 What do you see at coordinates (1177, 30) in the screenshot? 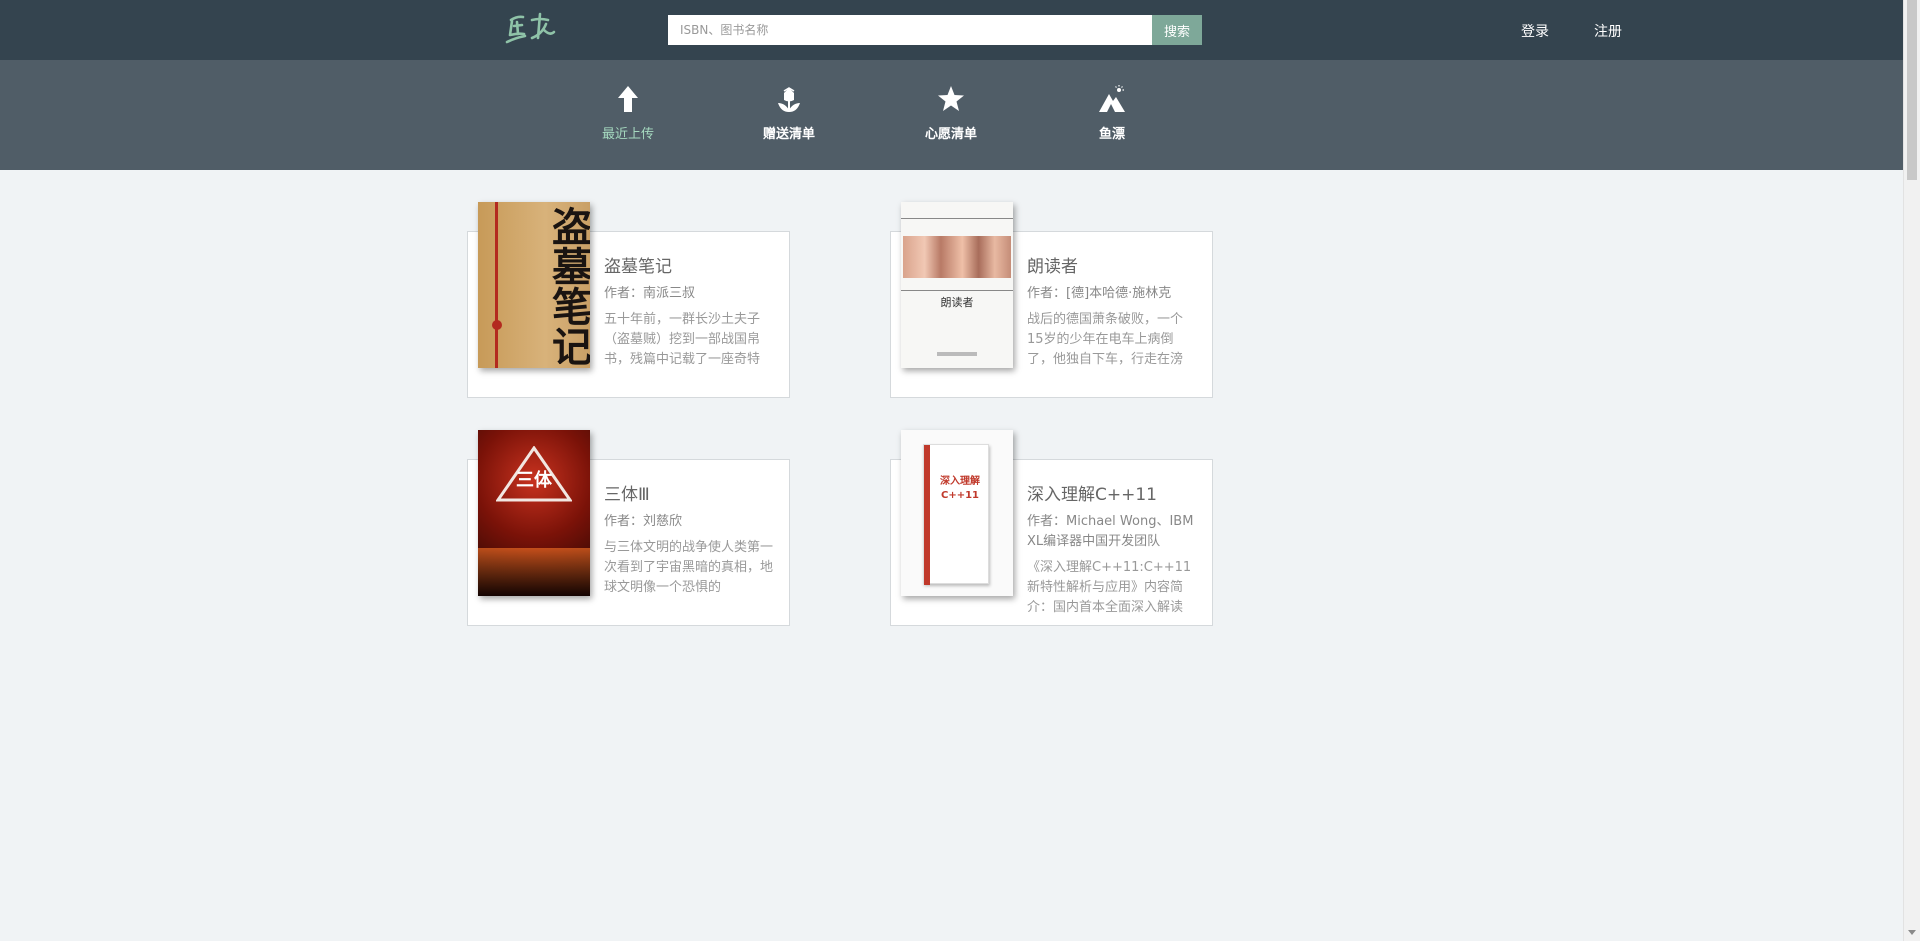
I see `search-button: 搜索` at bounding box center [1177, 30].